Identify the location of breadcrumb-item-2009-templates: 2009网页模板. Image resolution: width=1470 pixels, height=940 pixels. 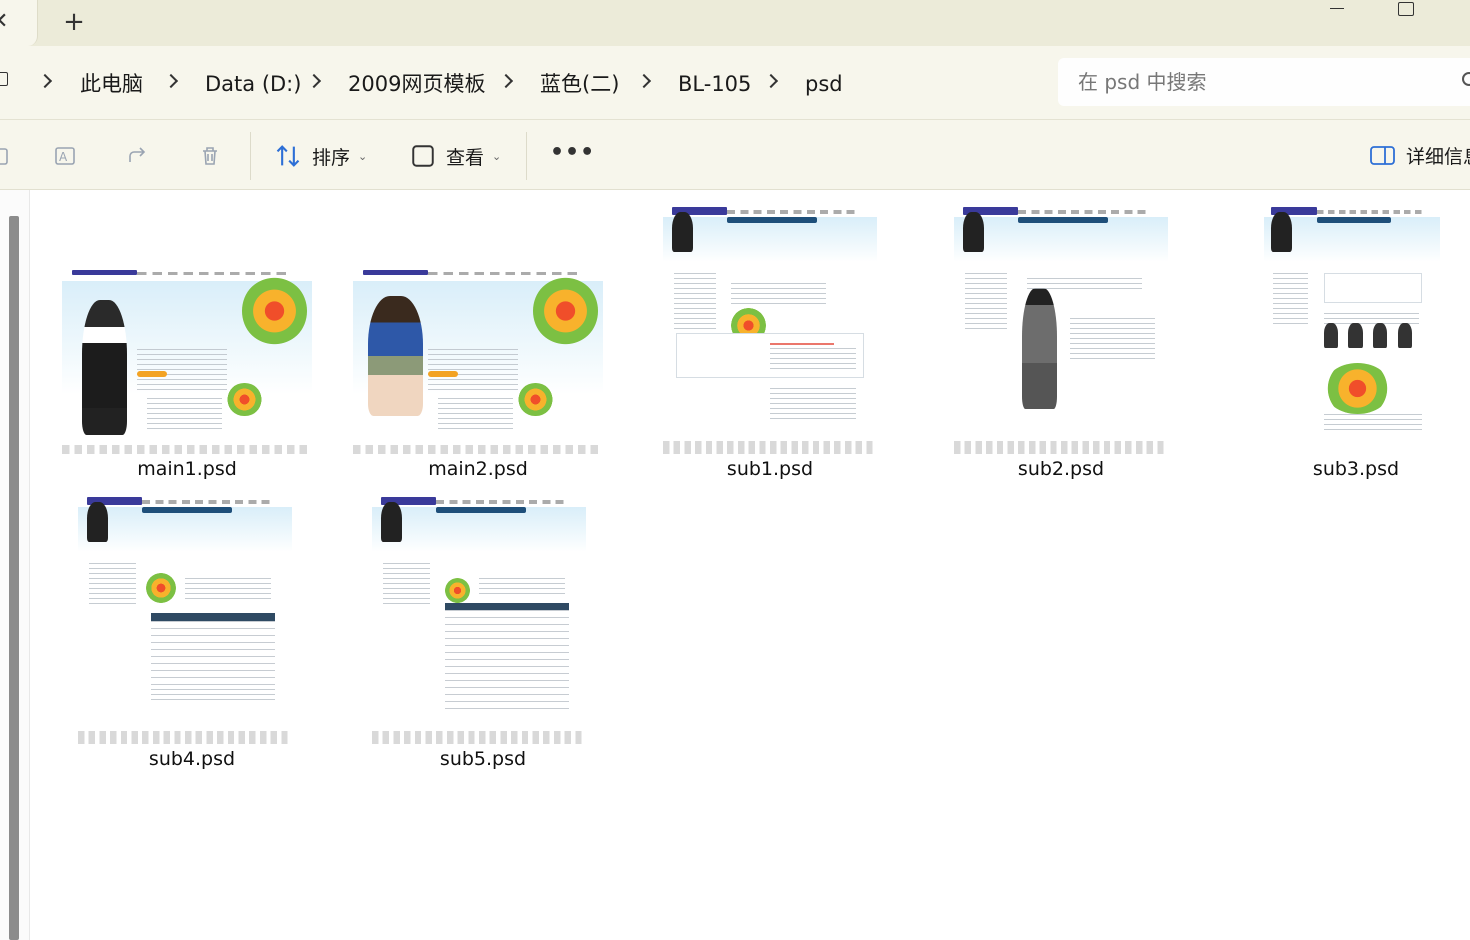
(416, 84).